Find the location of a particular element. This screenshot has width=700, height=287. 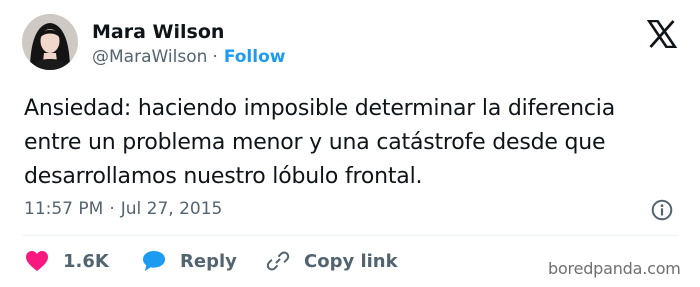

copy-link-button: Copy link is located at coordinates (332, 261).